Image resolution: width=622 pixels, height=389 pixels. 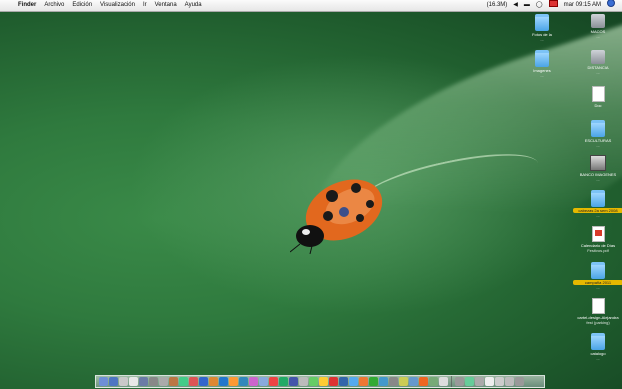 What do you see at coordinates (527, 5) in the screenshot?
I see `display-icon: ▬` at bounding box center [527, 5].